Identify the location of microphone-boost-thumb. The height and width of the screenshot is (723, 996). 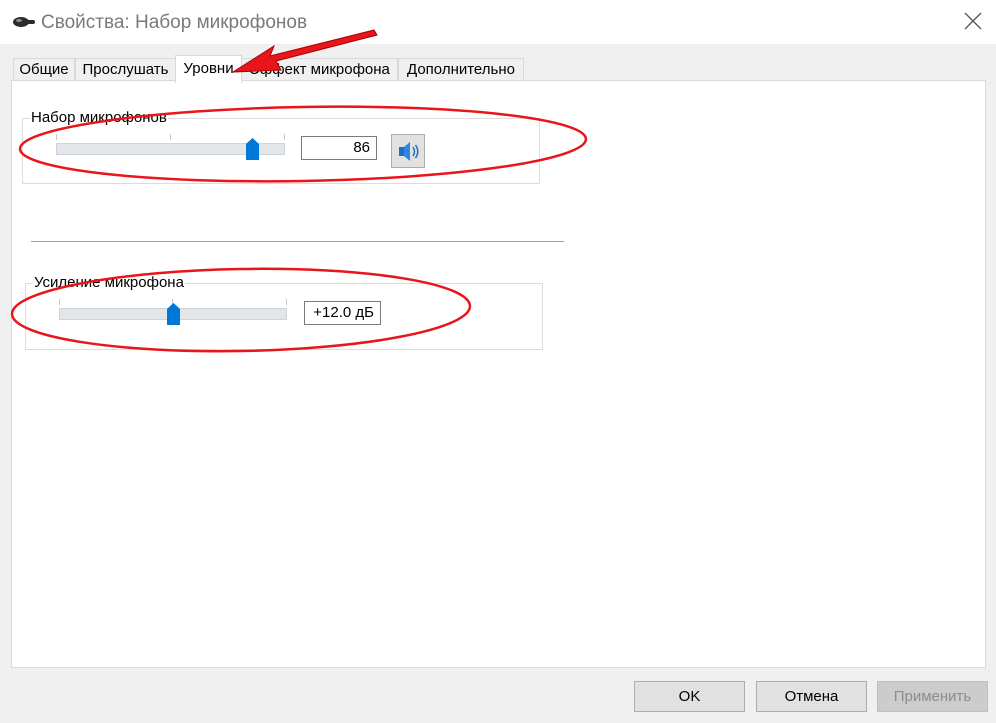
(173, 314).